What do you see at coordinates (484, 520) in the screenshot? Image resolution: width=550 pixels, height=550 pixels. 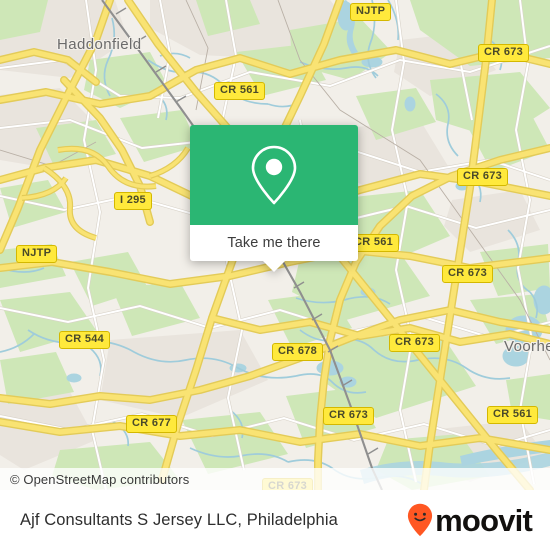 I see `moovit-wordmark: moovit` at bounding box center [484, 520].